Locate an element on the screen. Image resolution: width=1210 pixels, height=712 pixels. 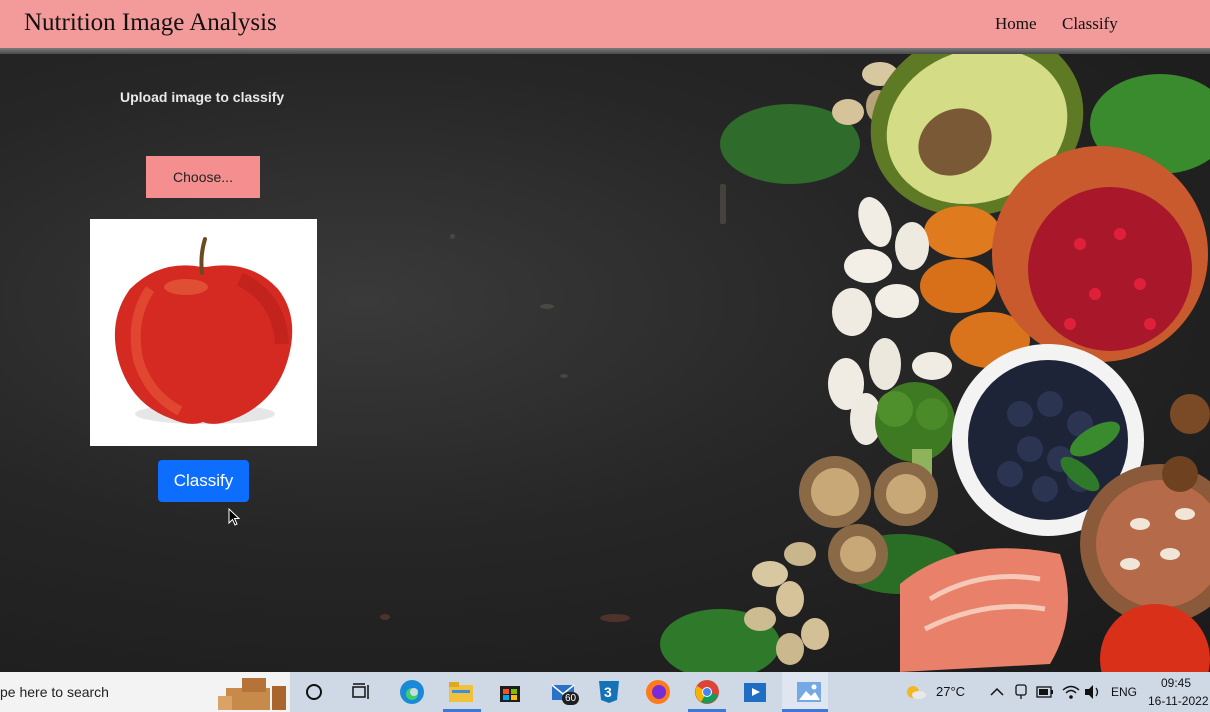
taskbar-search-box: pe here to search is located at coordinates (145, 692).